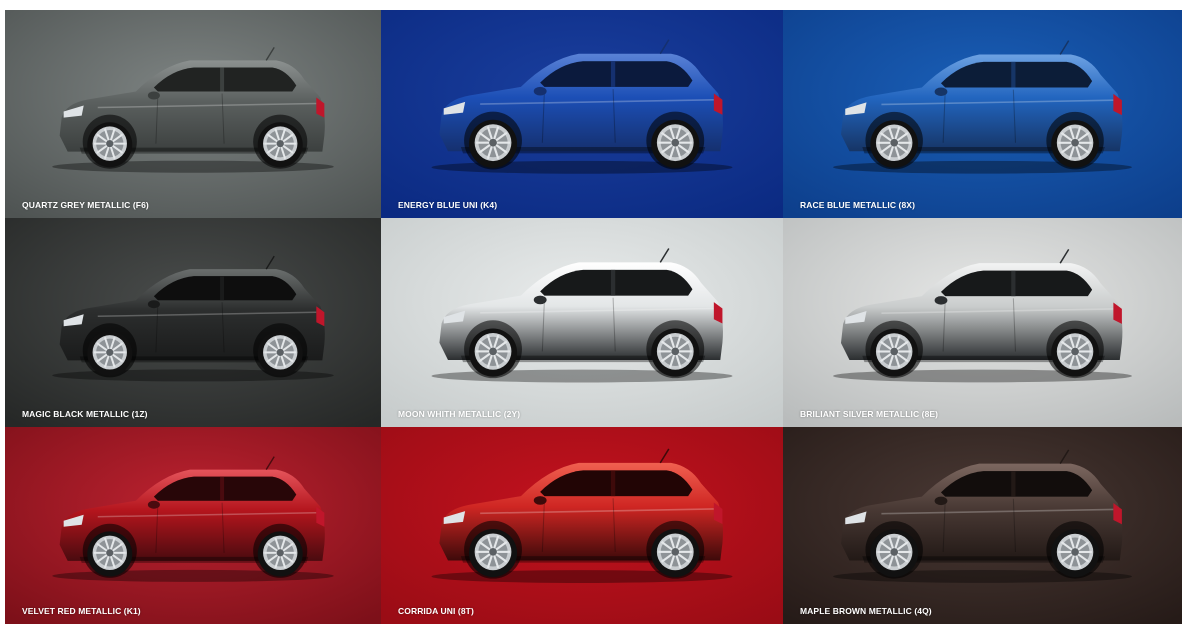 The width and height of the screenshot is (1184, 627). I want to click on color-label: ENERGY BLUE UNI (K4), so click(448, 205).